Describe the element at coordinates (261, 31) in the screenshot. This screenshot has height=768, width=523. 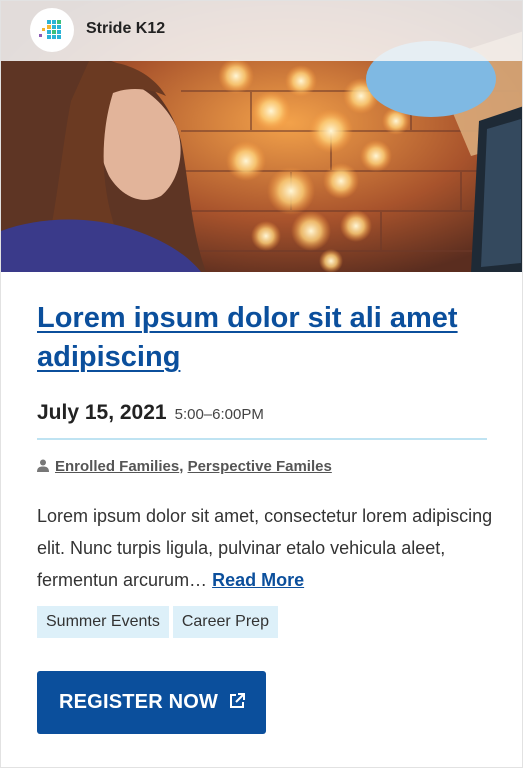
I see `brand-header: Stride K12` at that location.